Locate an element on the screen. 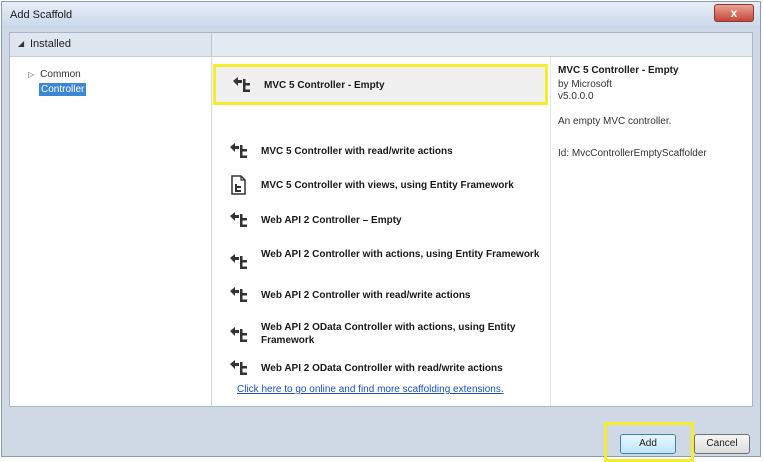 Image resolution: width=764 pixels, height=462 pixels. tree-item-label: Common is located at coordinates (60, 74).